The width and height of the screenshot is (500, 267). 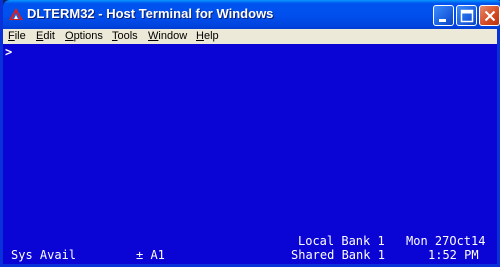 I want to click on menu-window-label: indow, so click(x=173, y=36).